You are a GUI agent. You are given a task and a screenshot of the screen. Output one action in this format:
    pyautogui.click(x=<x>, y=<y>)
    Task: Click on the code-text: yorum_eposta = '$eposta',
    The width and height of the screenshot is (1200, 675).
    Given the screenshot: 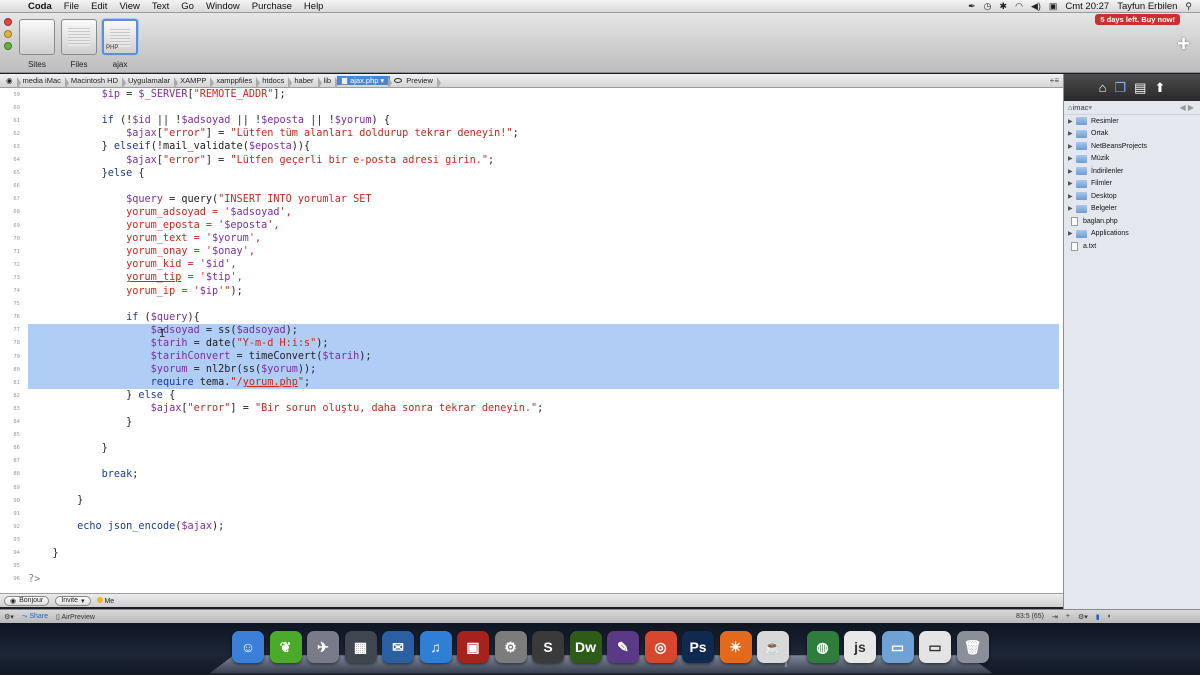 What is the action you would take?
    pyautogui.click(x=153, y=225)
    